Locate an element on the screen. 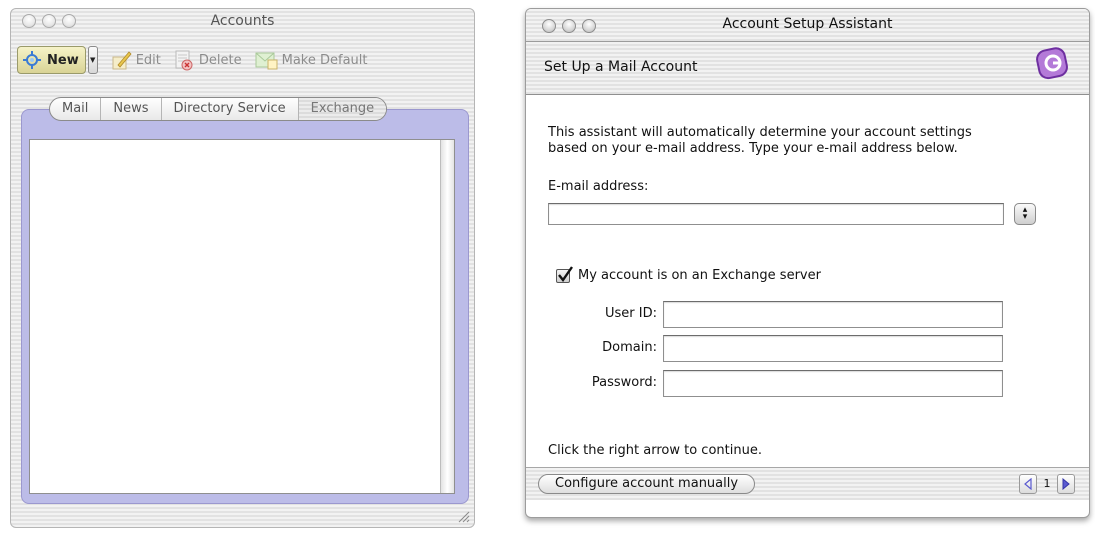 The height and width of the screenshot is (534, 1095). configure-manually-button: Configure account manually is located at coordinates (647, 484).